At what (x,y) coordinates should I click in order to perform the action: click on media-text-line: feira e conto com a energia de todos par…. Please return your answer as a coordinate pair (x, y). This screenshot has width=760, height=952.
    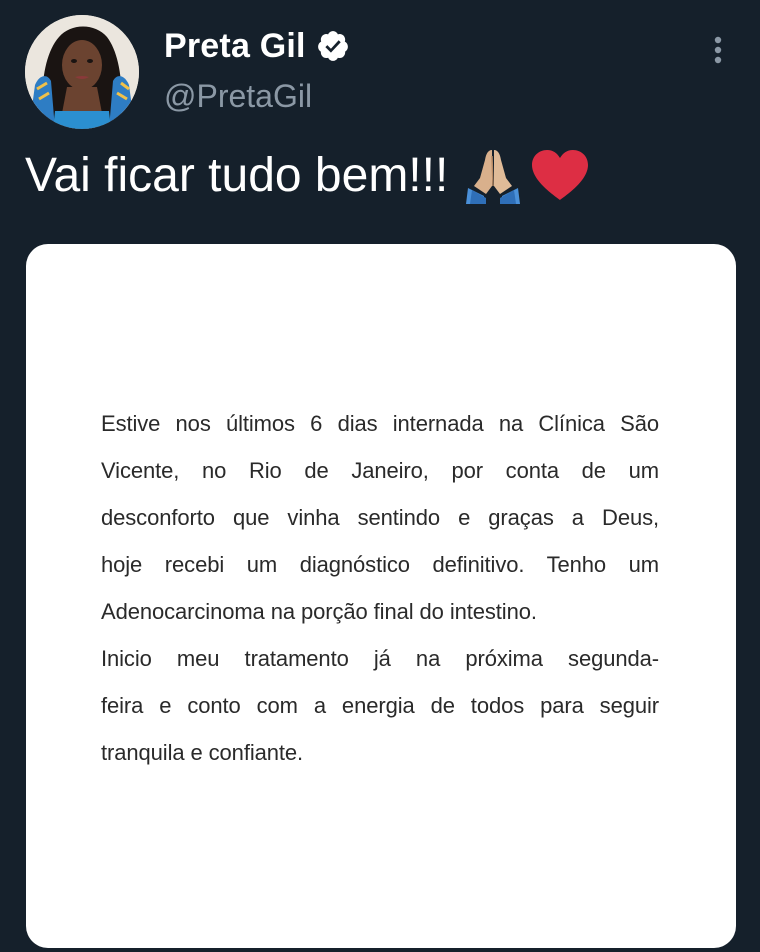
    Looking at the image, I should click on (380, 705).